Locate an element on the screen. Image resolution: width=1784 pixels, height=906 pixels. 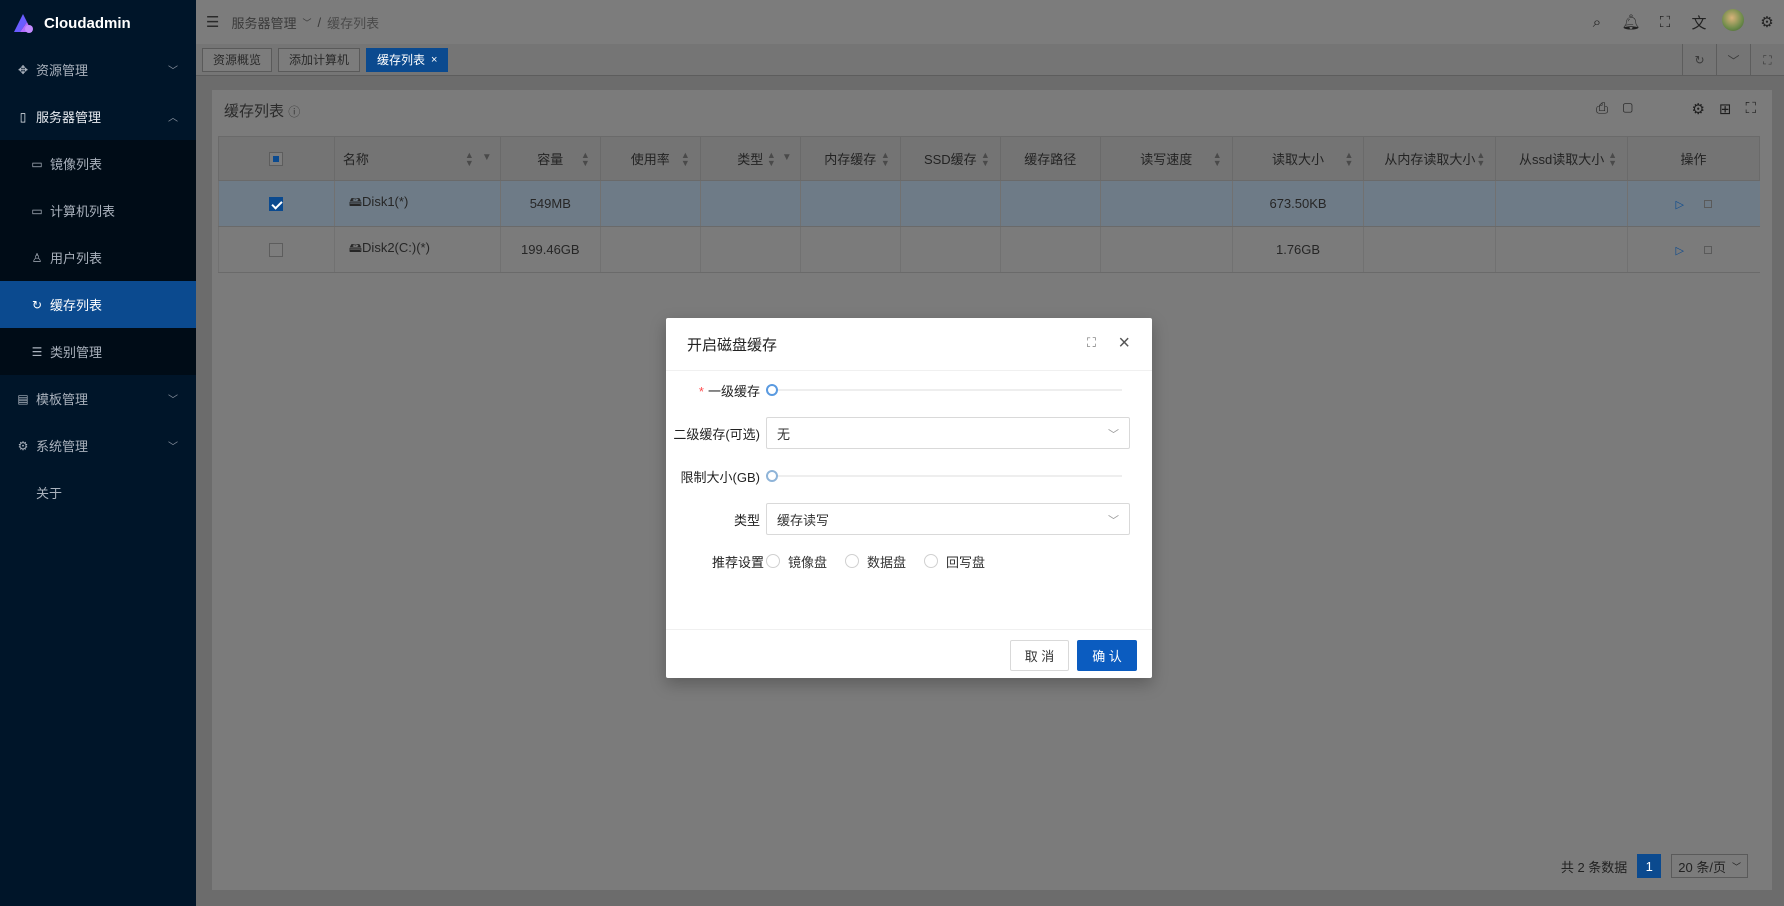
avatar is located at coordinates (1733, 20).